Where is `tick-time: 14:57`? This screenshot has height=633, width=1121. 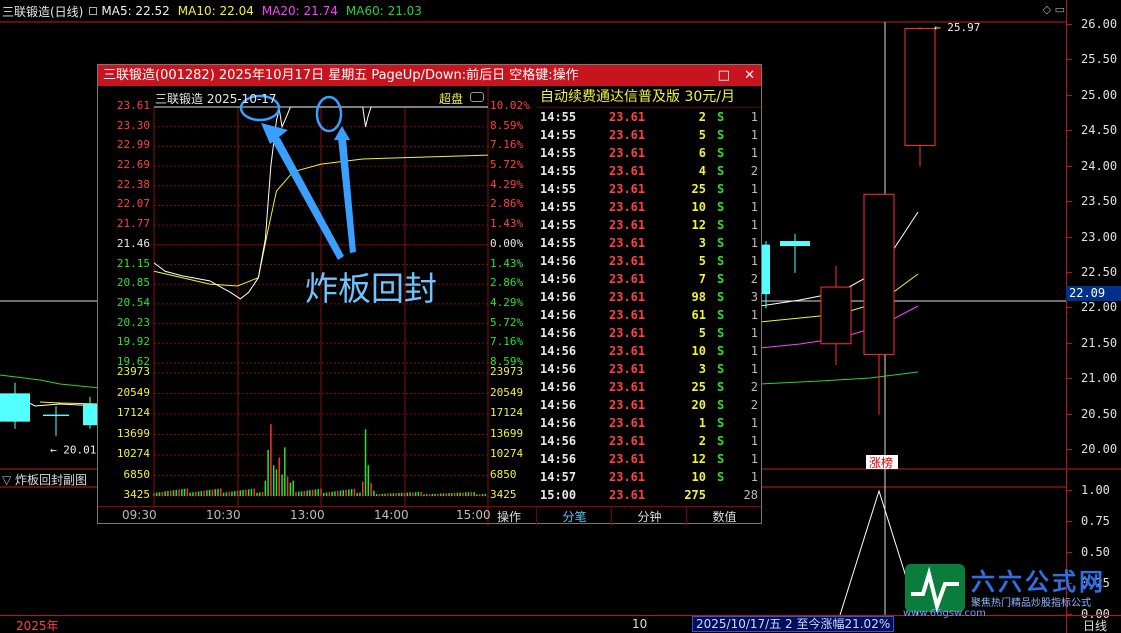
tick-time: 14:57 is located at coordinates (558, 477).